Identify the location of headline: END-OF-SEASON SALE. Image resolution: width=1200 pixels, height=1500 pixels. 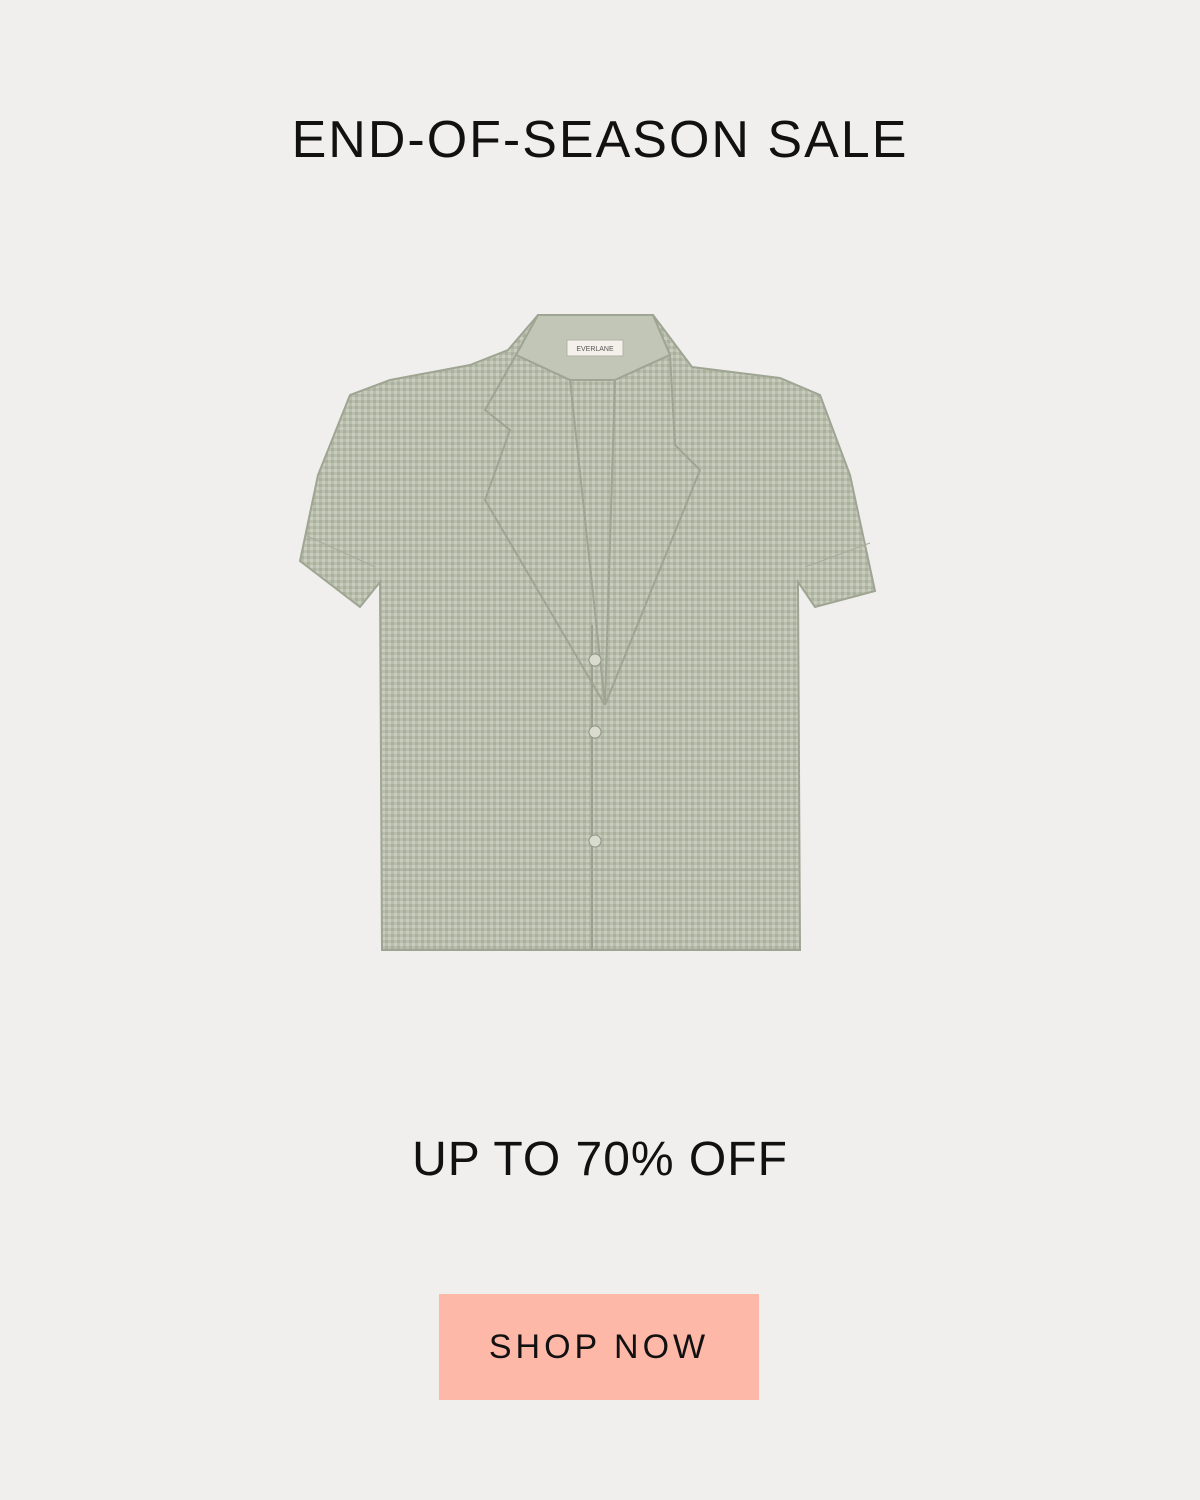
(600, 140).